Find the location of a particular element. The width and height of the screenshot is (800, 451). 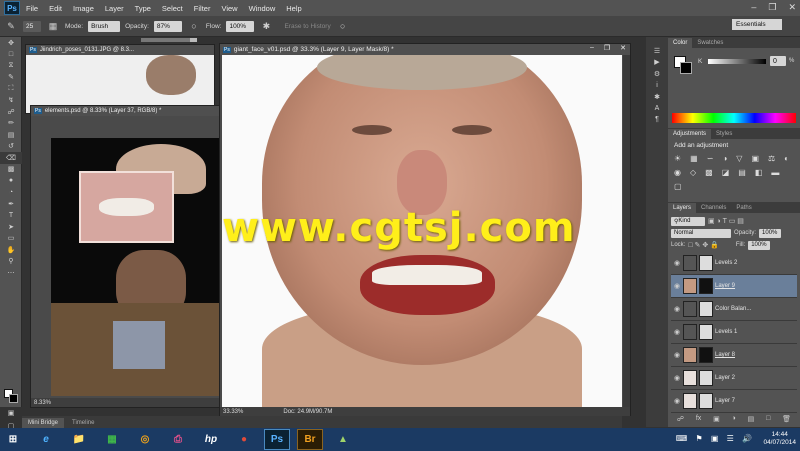

tray-icons: ⌨ ⚑ ▣ ☰ 🔊 is located at coordinates (715, 438).